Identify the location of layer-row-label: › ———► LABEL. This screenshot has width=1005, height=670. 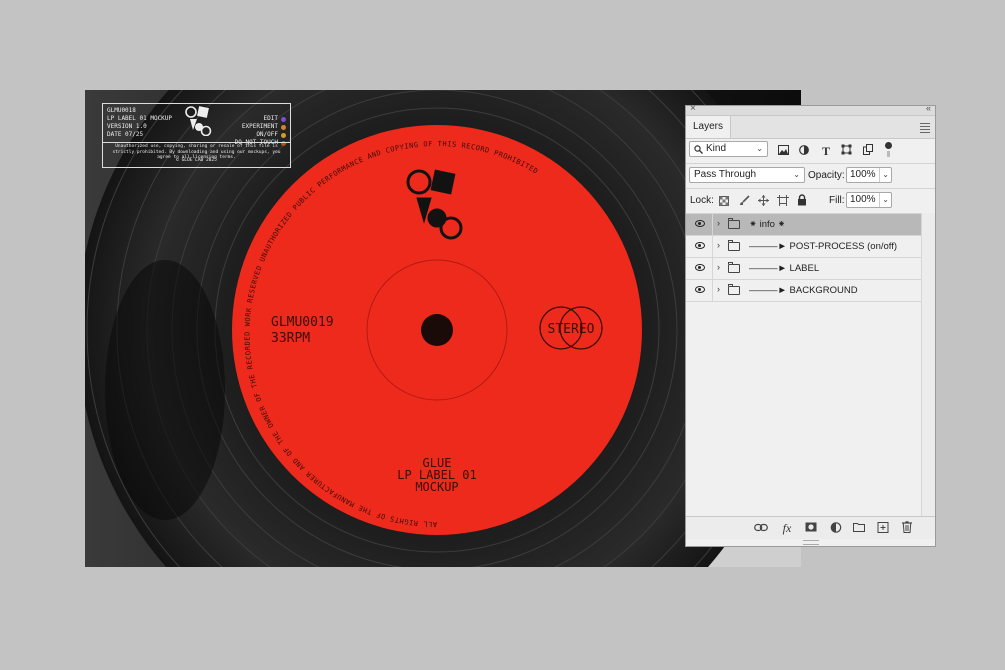
(804, 269).